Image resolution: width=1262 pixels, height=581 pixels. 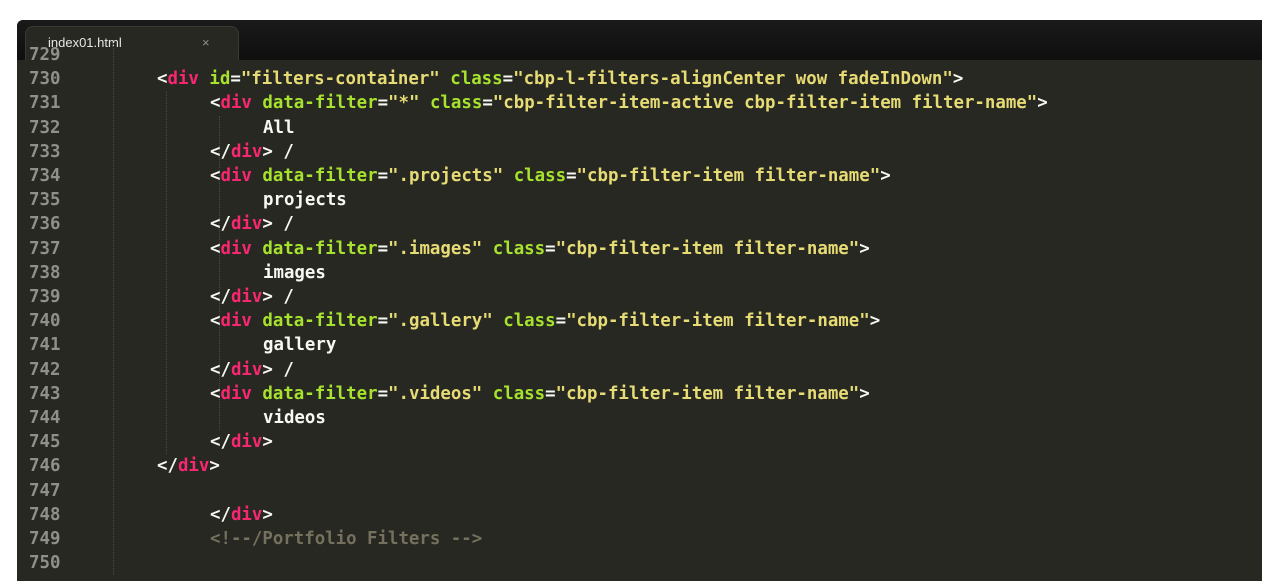 I want to click on line-number: 736, so click(x=45, y=224).